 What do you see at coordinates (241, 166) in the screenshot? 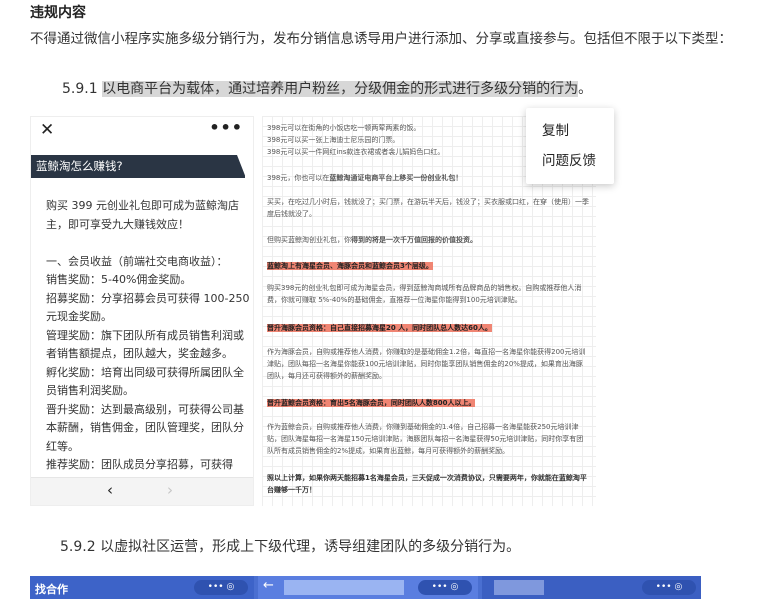
I see `banner-notch` at bounding box center [241, 166].